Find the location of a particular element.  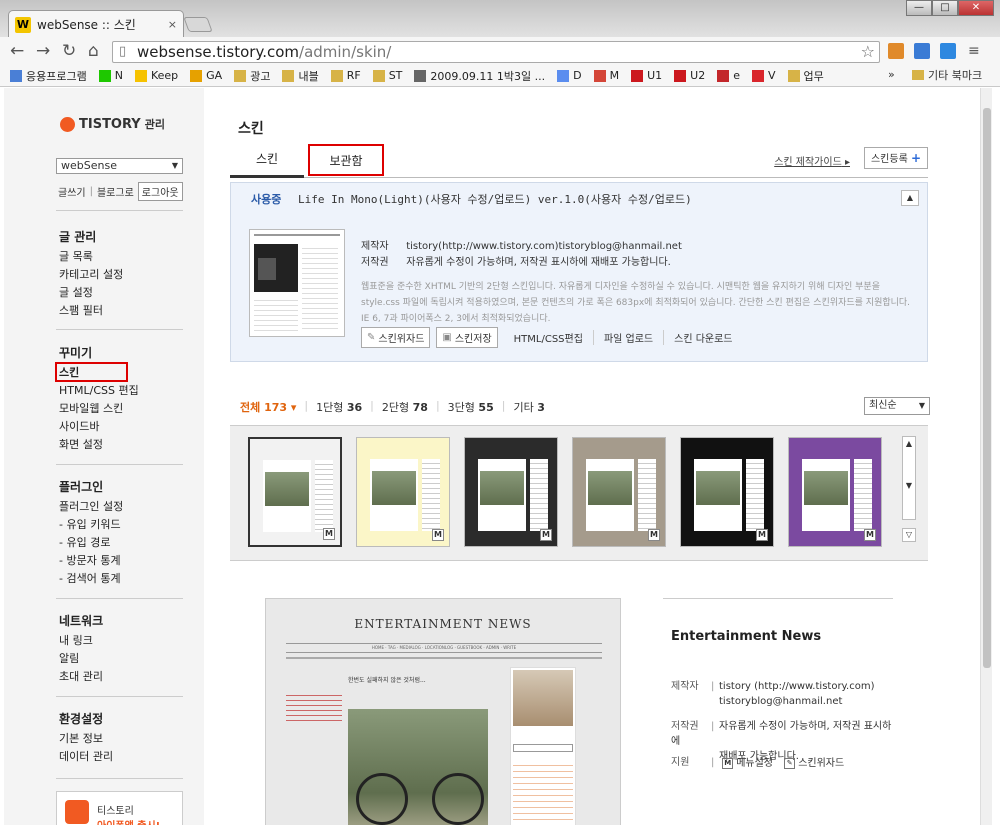

sort-select: 최신순 ▼ is located at coordinates (897, 406).